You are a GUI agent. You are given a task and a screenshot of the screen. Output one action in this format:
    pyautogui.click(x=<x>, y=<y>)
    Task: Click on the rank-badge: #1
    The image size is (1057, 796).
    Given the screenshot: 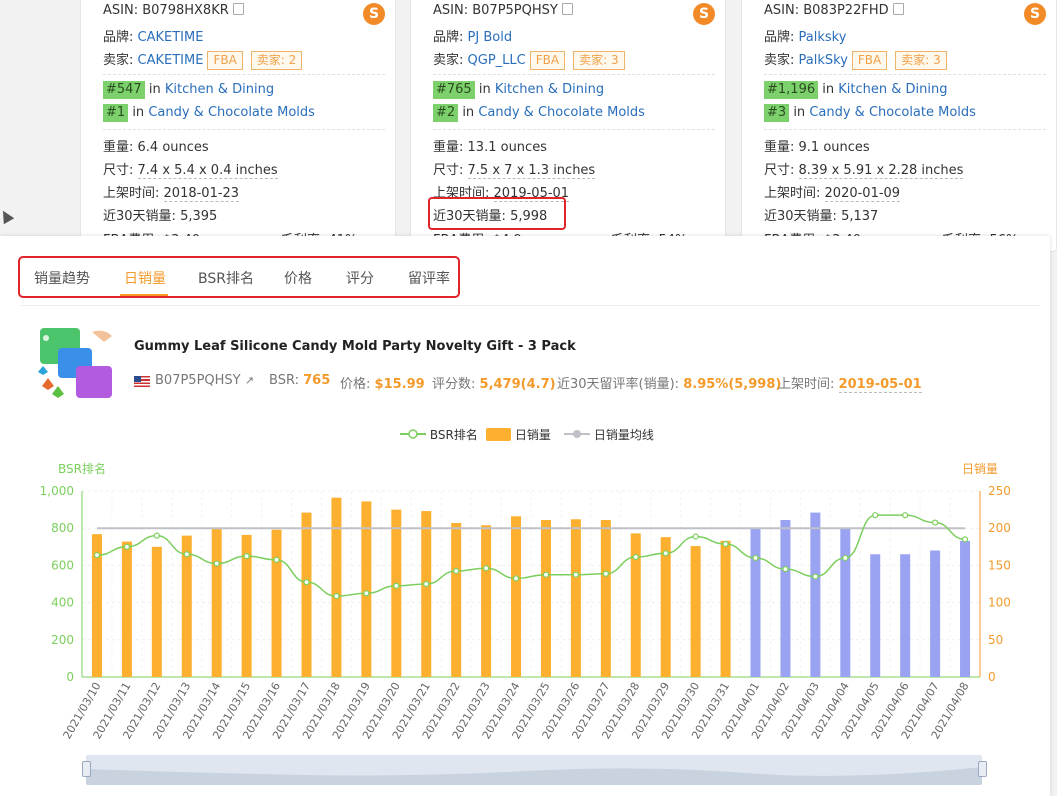 What is the action you would take?
    pyautogui.click(x=116, y=113)
    